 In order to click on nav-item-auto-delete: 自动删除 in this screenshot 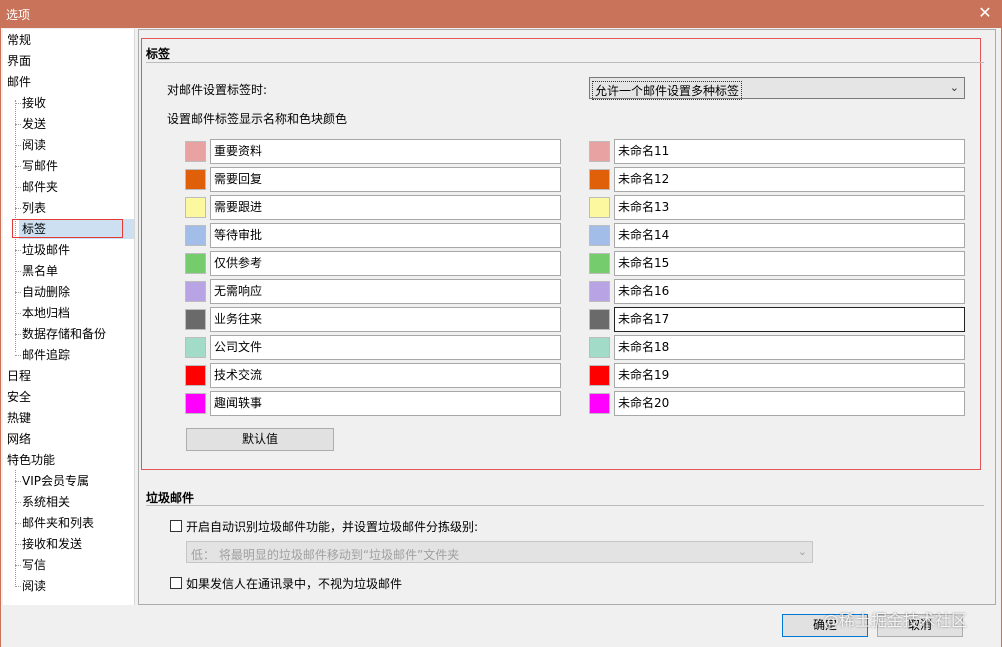, I will do `click(46, 292)`.